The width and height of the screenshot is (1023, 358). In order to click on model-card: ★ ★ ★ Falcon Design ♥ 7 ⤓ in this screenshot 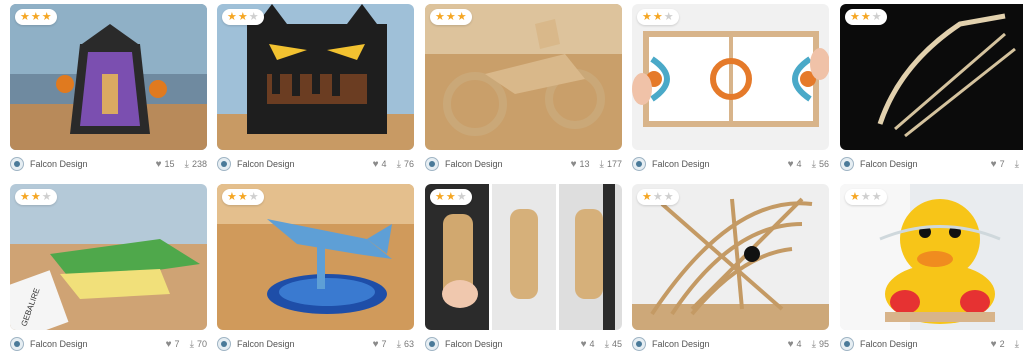, I will do `click(931, 91)`.